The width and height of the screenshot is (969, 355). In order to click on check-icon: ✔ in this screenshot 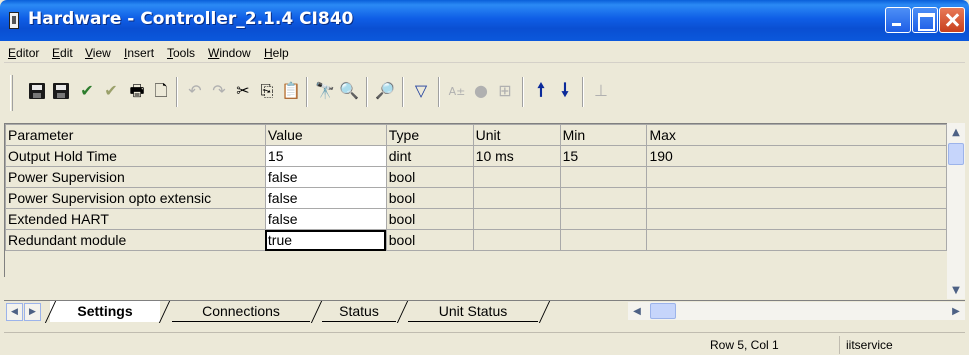, I will do `click(87, 91)`.